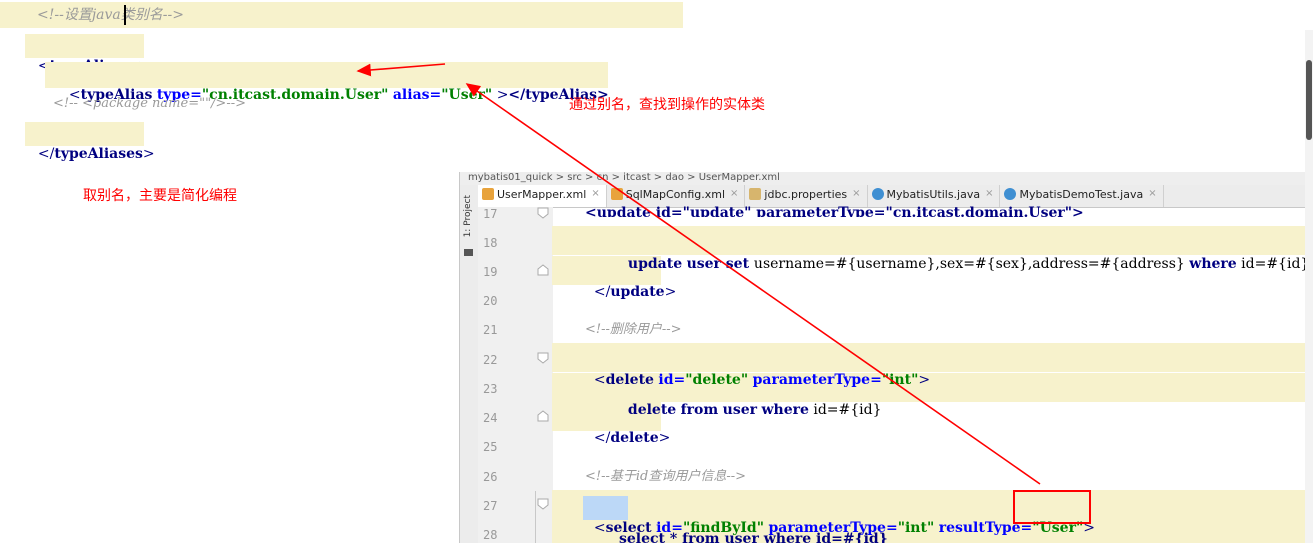 The height and width of the screenshot is (543, 1313). I want to click on properties-file-icon, so click(755, 194).